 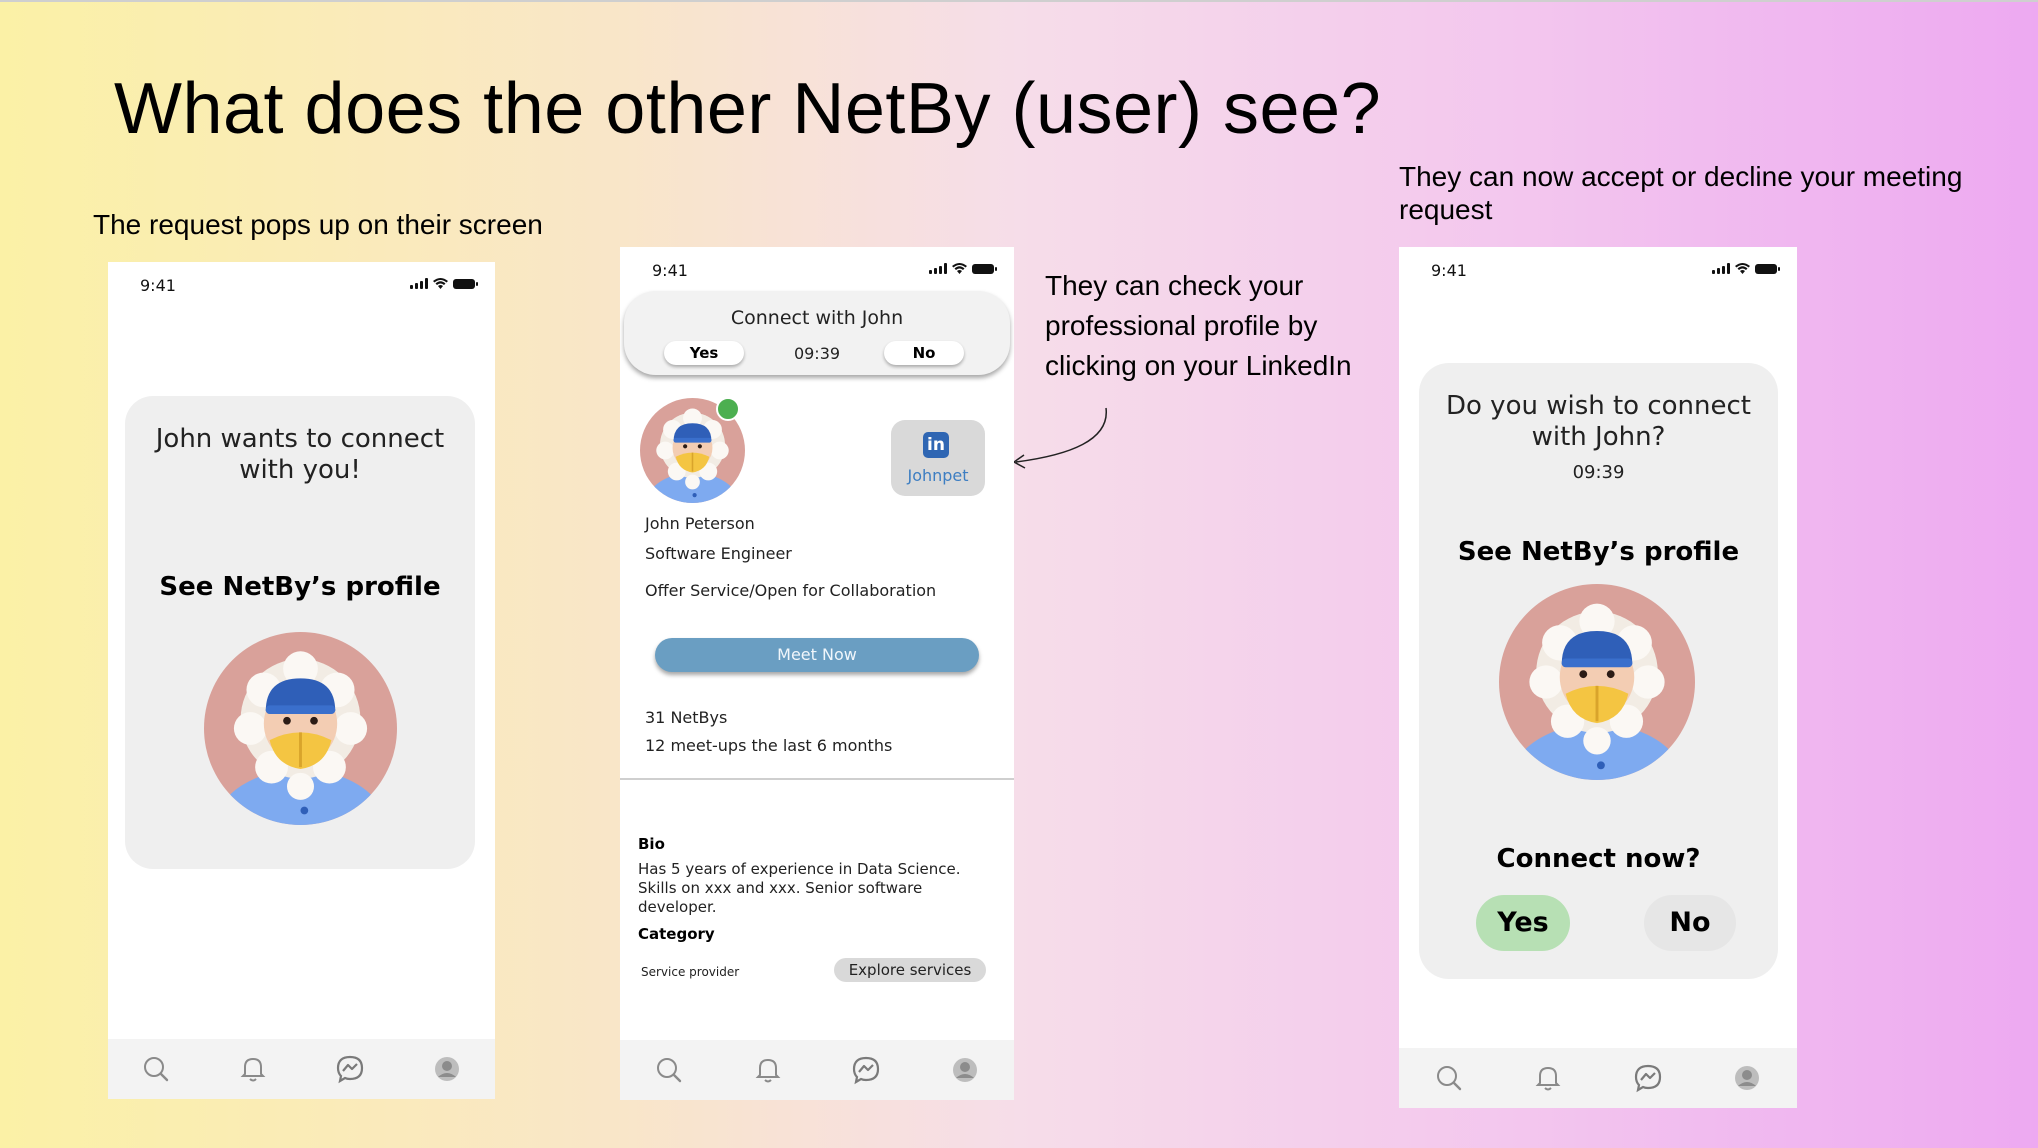 I want to click on linkedin-button: in Johnpet, so click(x=938, y=458).